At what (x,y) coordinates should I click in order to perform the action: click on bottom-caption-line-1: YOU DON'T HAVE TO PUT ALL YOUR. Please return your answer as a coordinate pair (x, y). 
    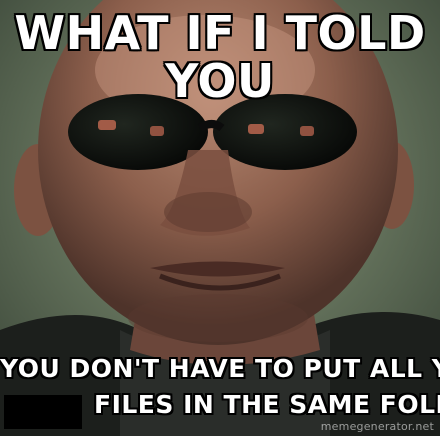
    Looking at the image, I should click on (220, 368).